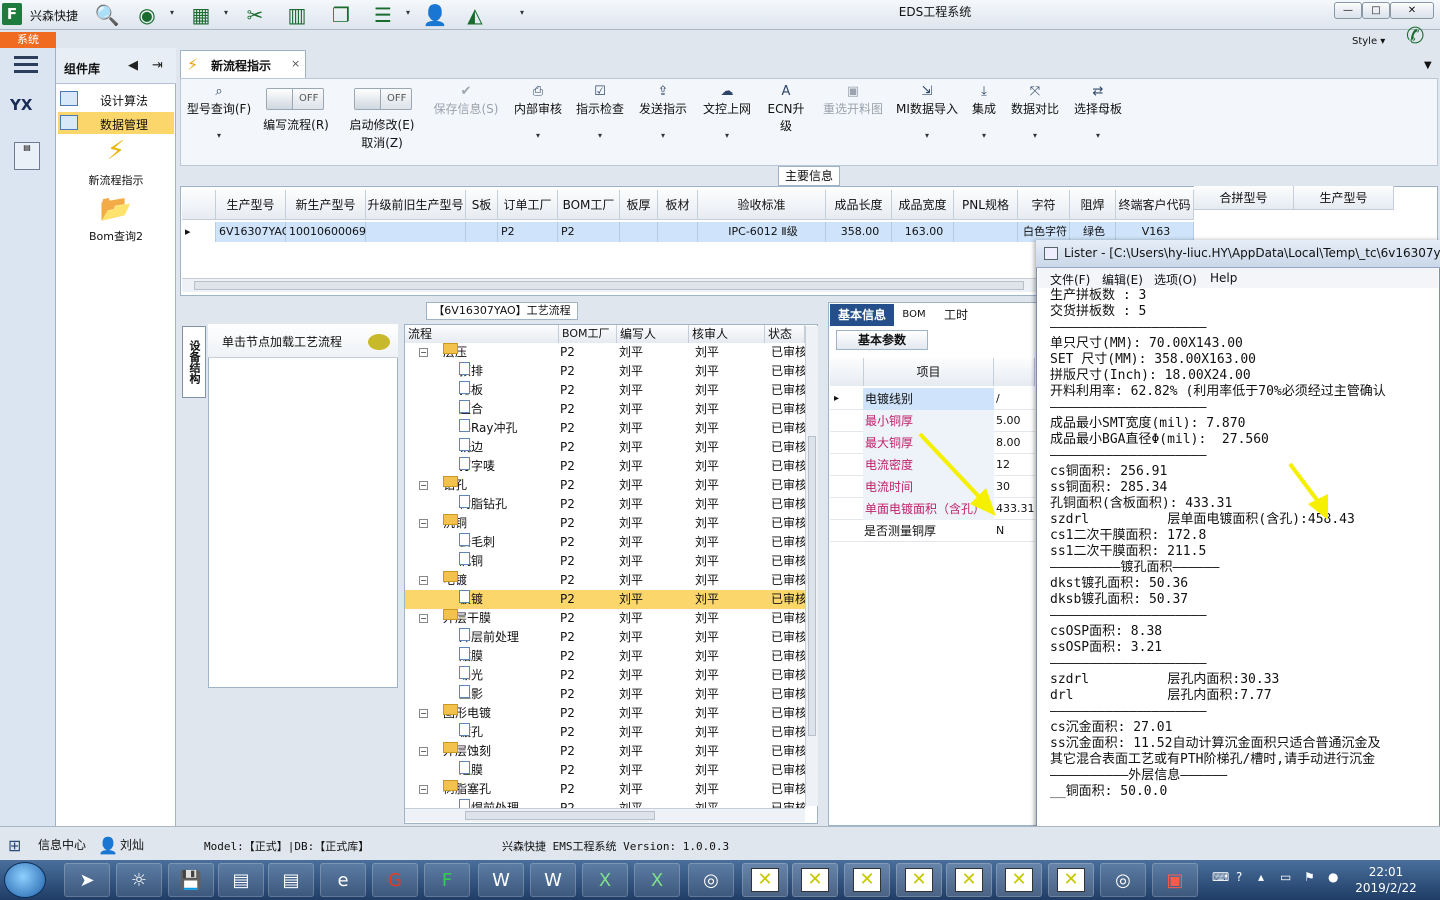 The width and height of the screenshot is (1440, 900). What do you see at coordinates (605, 504) in the screenshot?
I see `table-row: 树脂钻孔 P2 刘平 刘平 已审核` at bounding box center [605, 504].